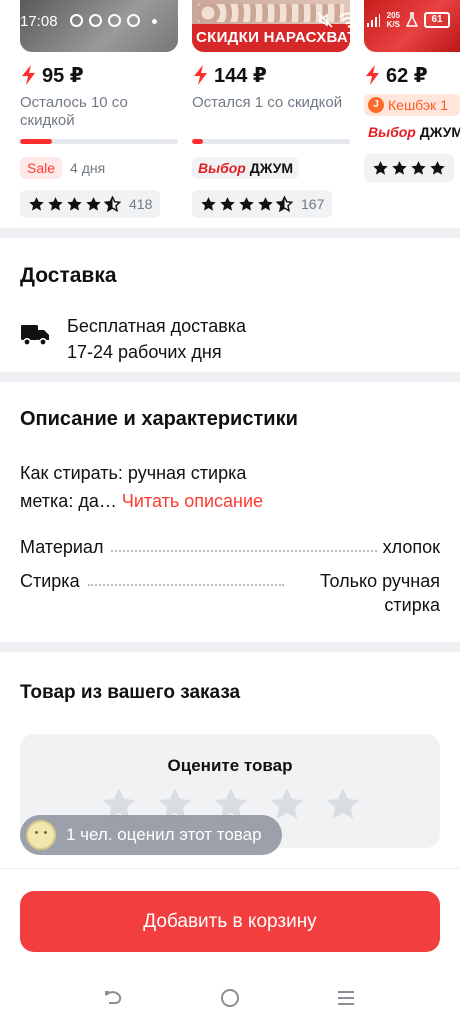 The width and height of the screenshot is (460, 1024). What do you see at coordinates (272, 75) in the screenshot?
I see `price: 144 ₽` at bounding box center [272, 75].